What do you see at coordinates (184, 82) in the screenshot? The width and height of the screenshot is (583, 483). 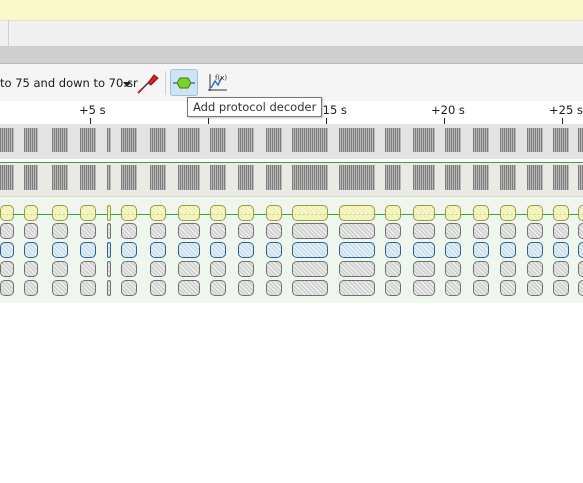 I see `add-decoder-button` at bounding box center [184, 82].